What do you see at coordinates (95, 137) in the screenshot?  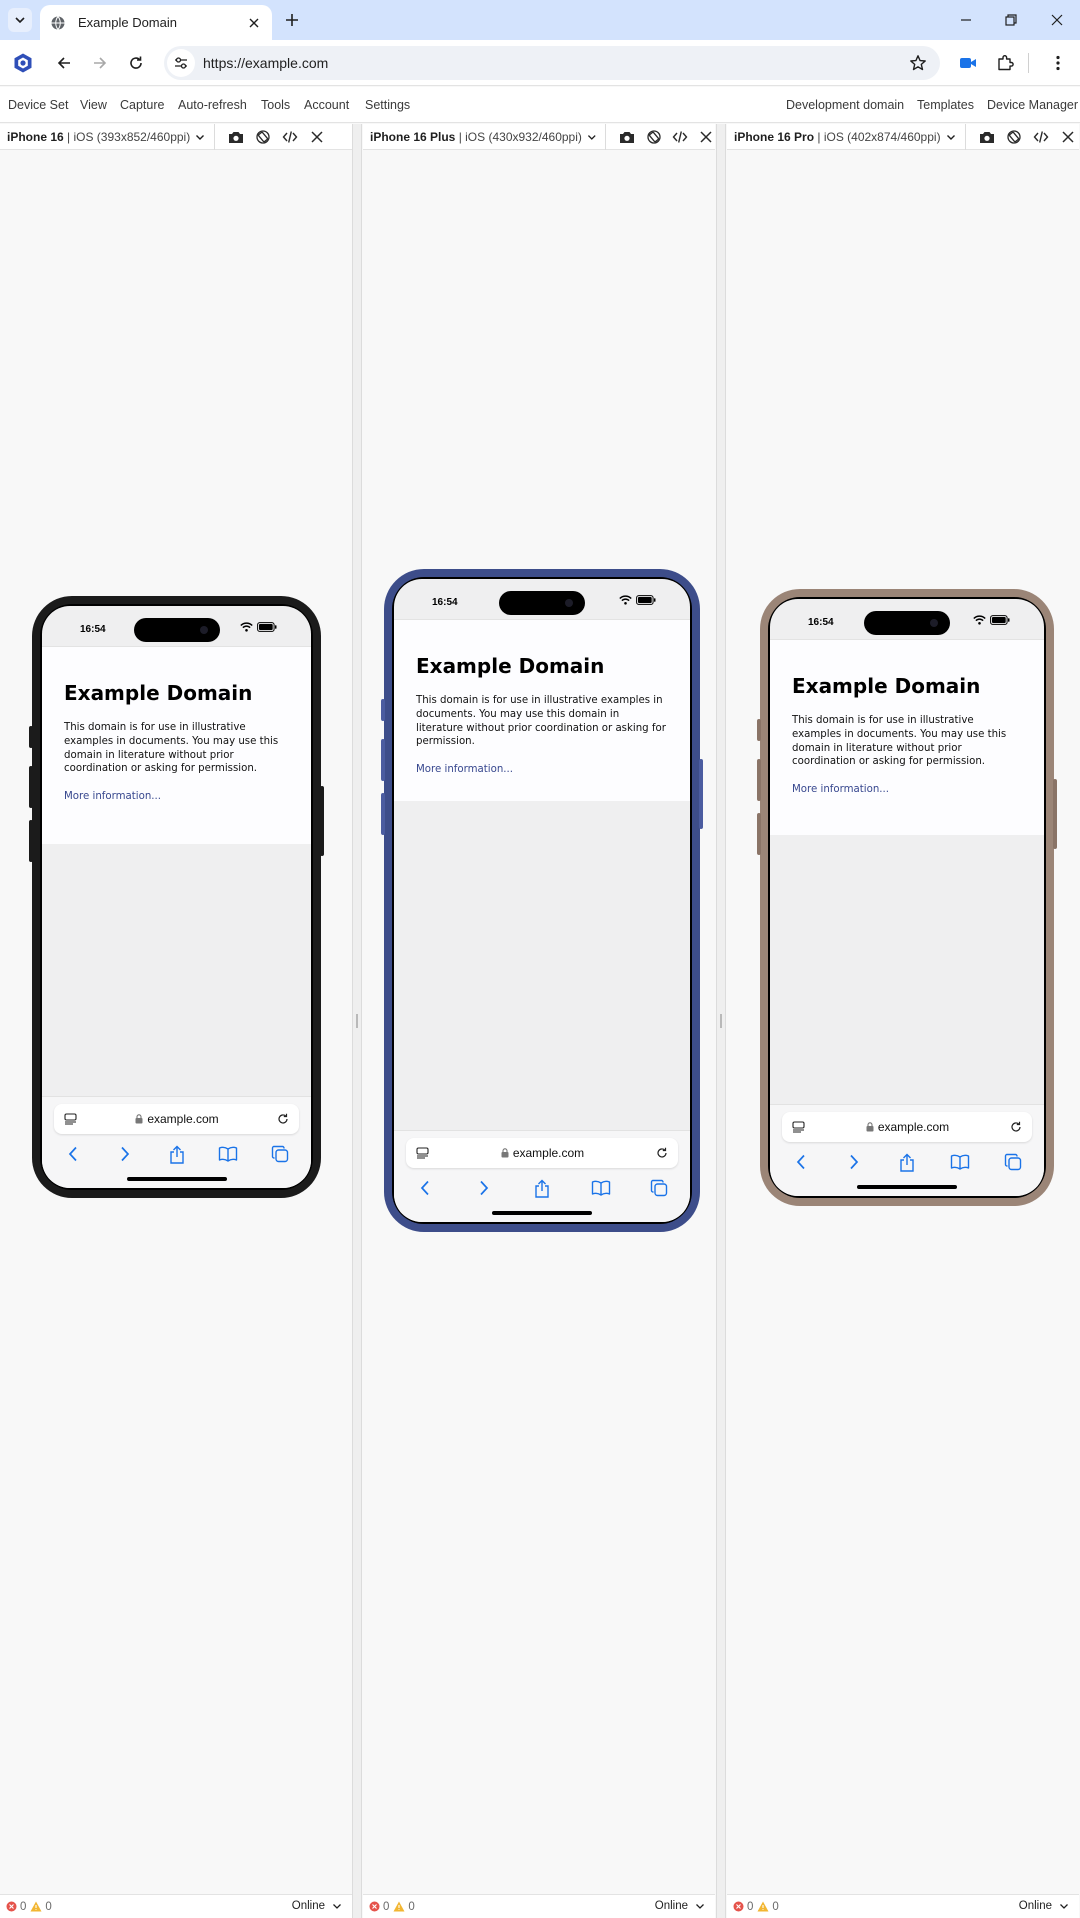 I see `device-selector: iPhone 16 | iOS (393x852/460ppi)` at bounding box center [95, 137].